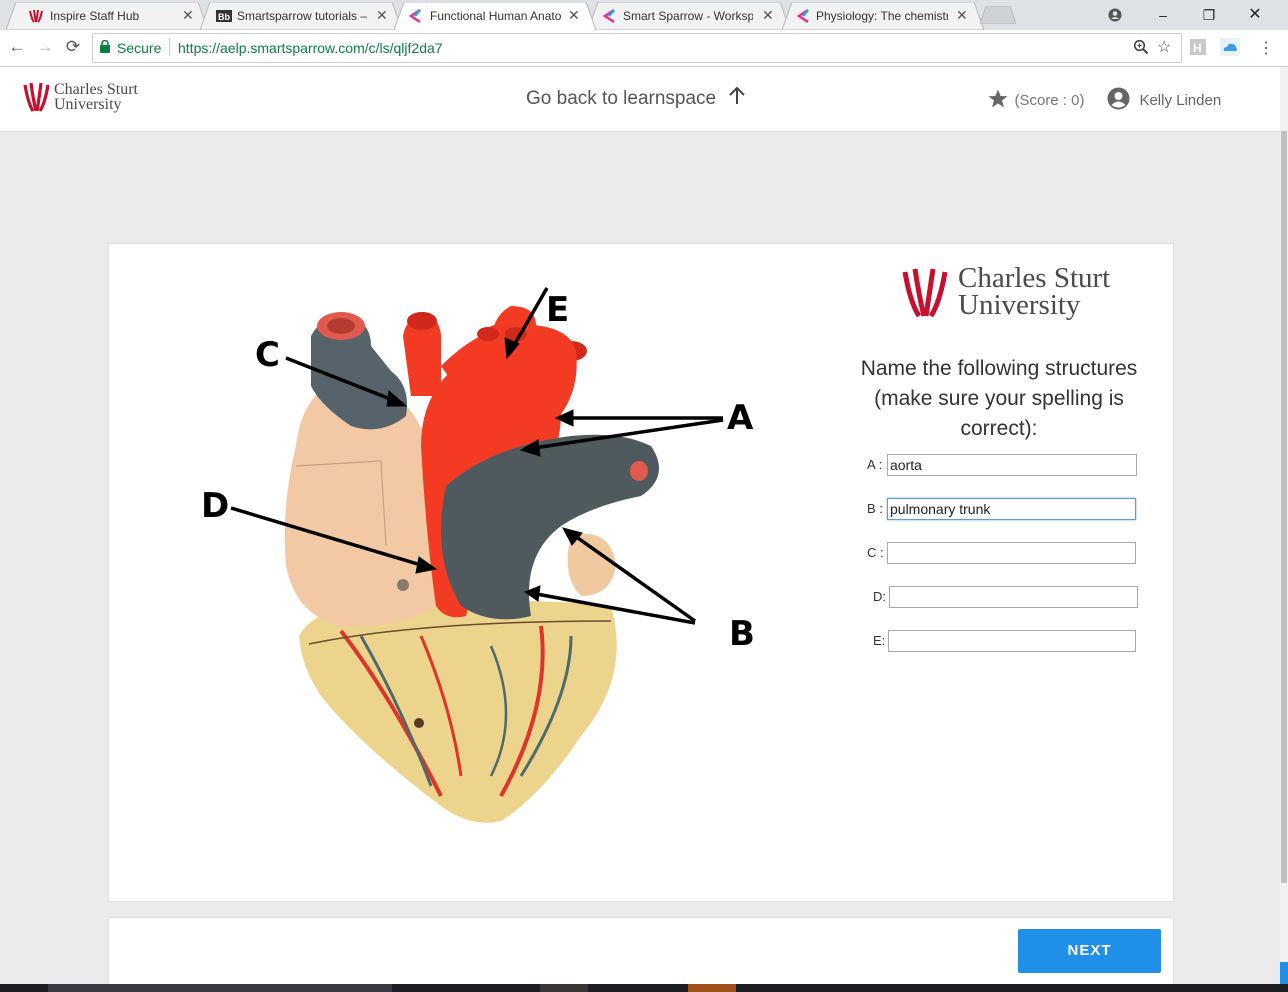 This screenshot has width=1288, height=992. I want to click on star-icon, so click(998, 98).